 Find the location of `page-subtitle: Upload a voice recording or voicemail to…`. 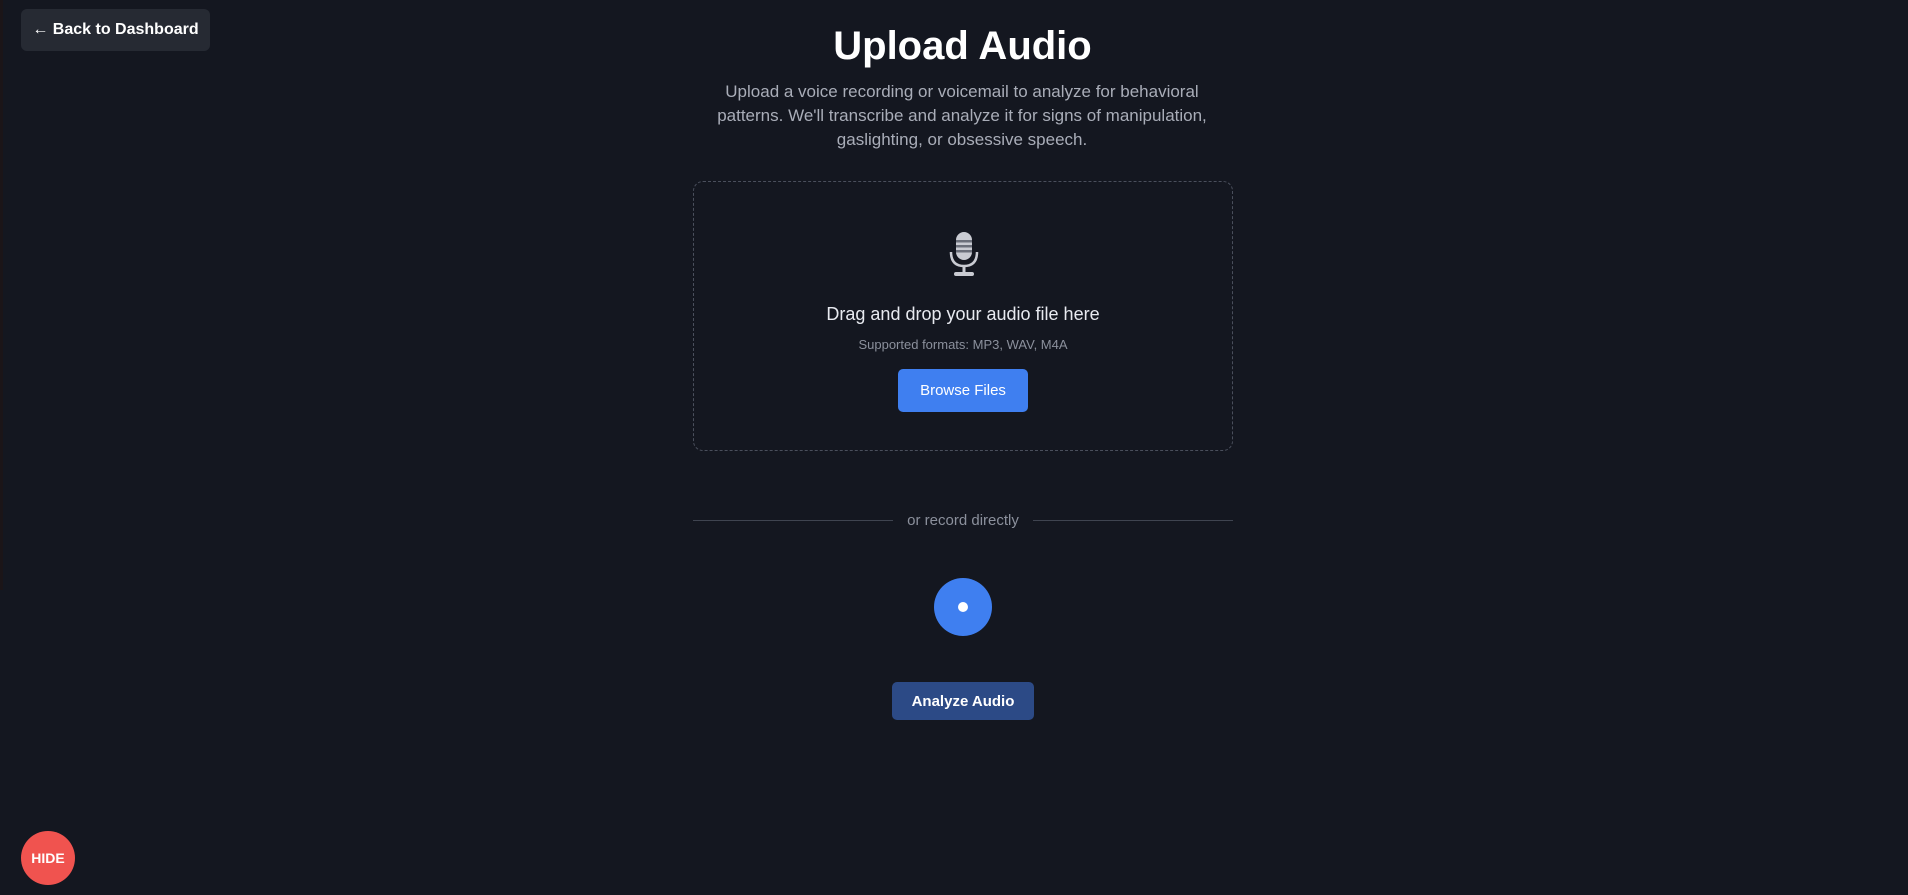

page-subtitle: Upload a voice recording or voicemail to… is located at coordinates (962, 115).